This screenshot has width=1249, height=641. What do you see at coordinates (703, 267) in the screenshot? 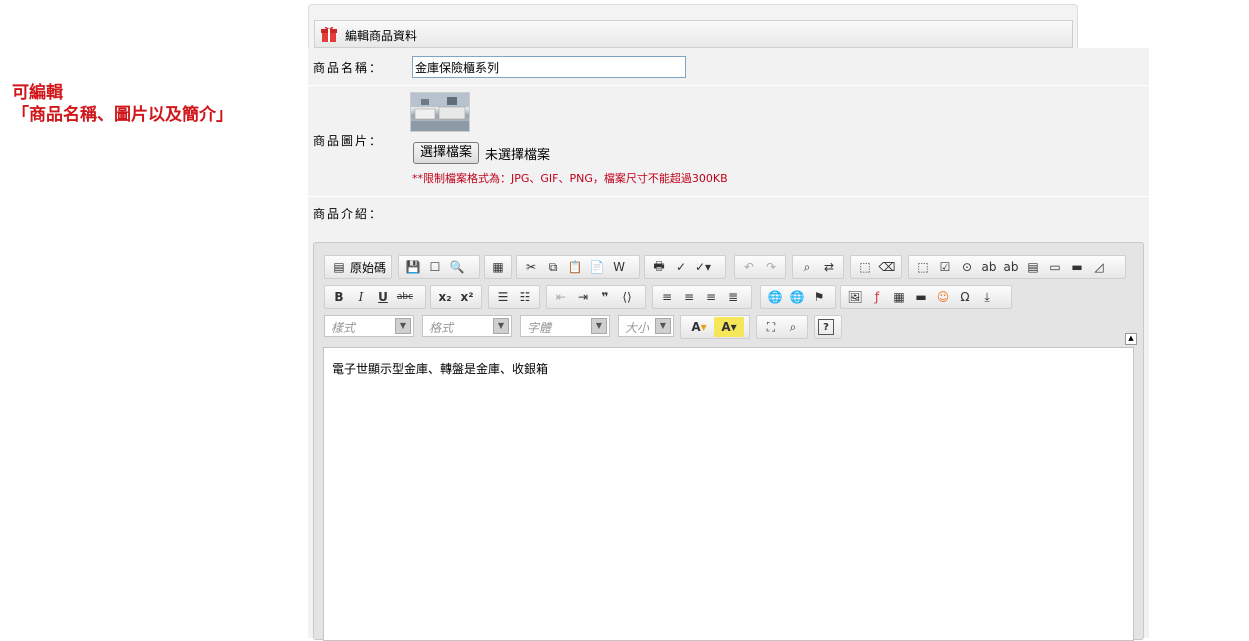
I see `spellcheck-dropdown-icon: ✓▾` at bounding box center [703, 267].